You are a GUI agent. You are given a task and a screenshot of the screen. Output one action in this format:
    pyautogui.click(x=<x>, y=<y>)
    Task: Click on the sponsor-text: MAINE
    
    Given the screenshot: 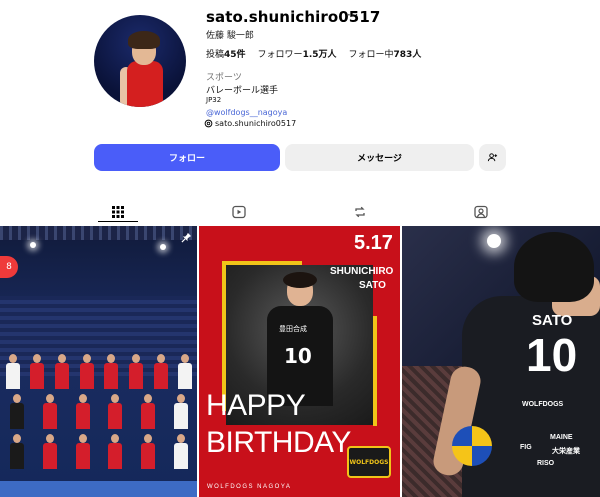 What is the action you would take?
    pyautogui.click(x=561, y=437)
    